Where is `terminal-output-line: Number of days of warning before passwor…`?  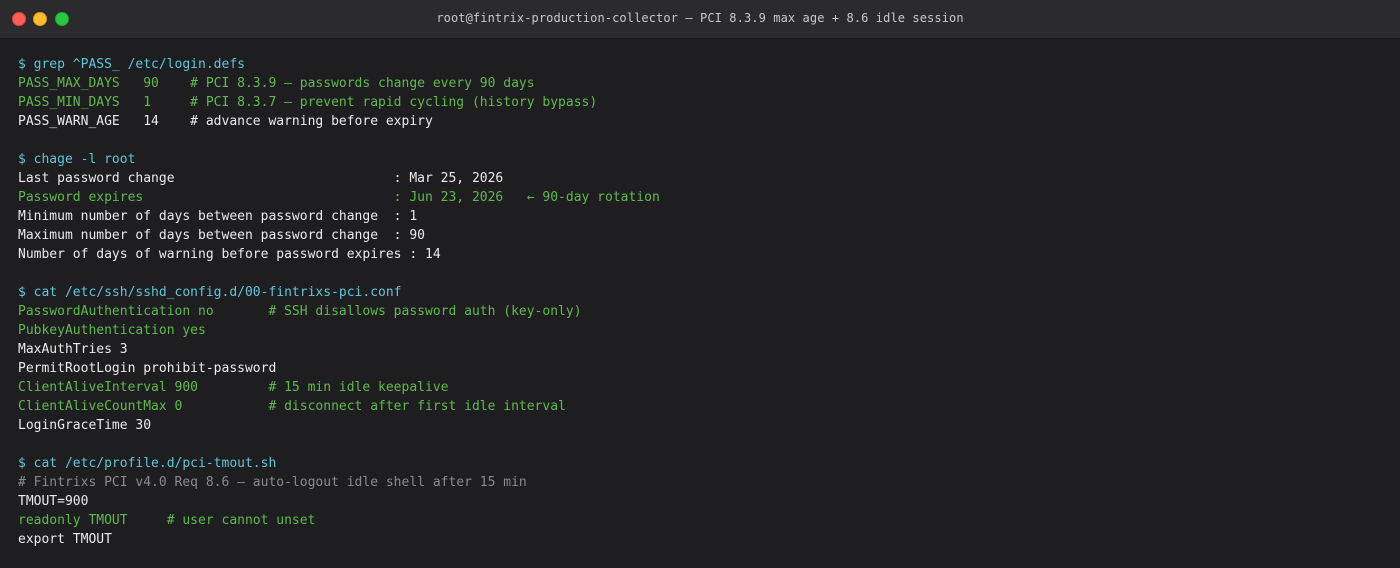
terminal-output-line: Number of days of warning before passwor… is located at coordinates (229, 254).